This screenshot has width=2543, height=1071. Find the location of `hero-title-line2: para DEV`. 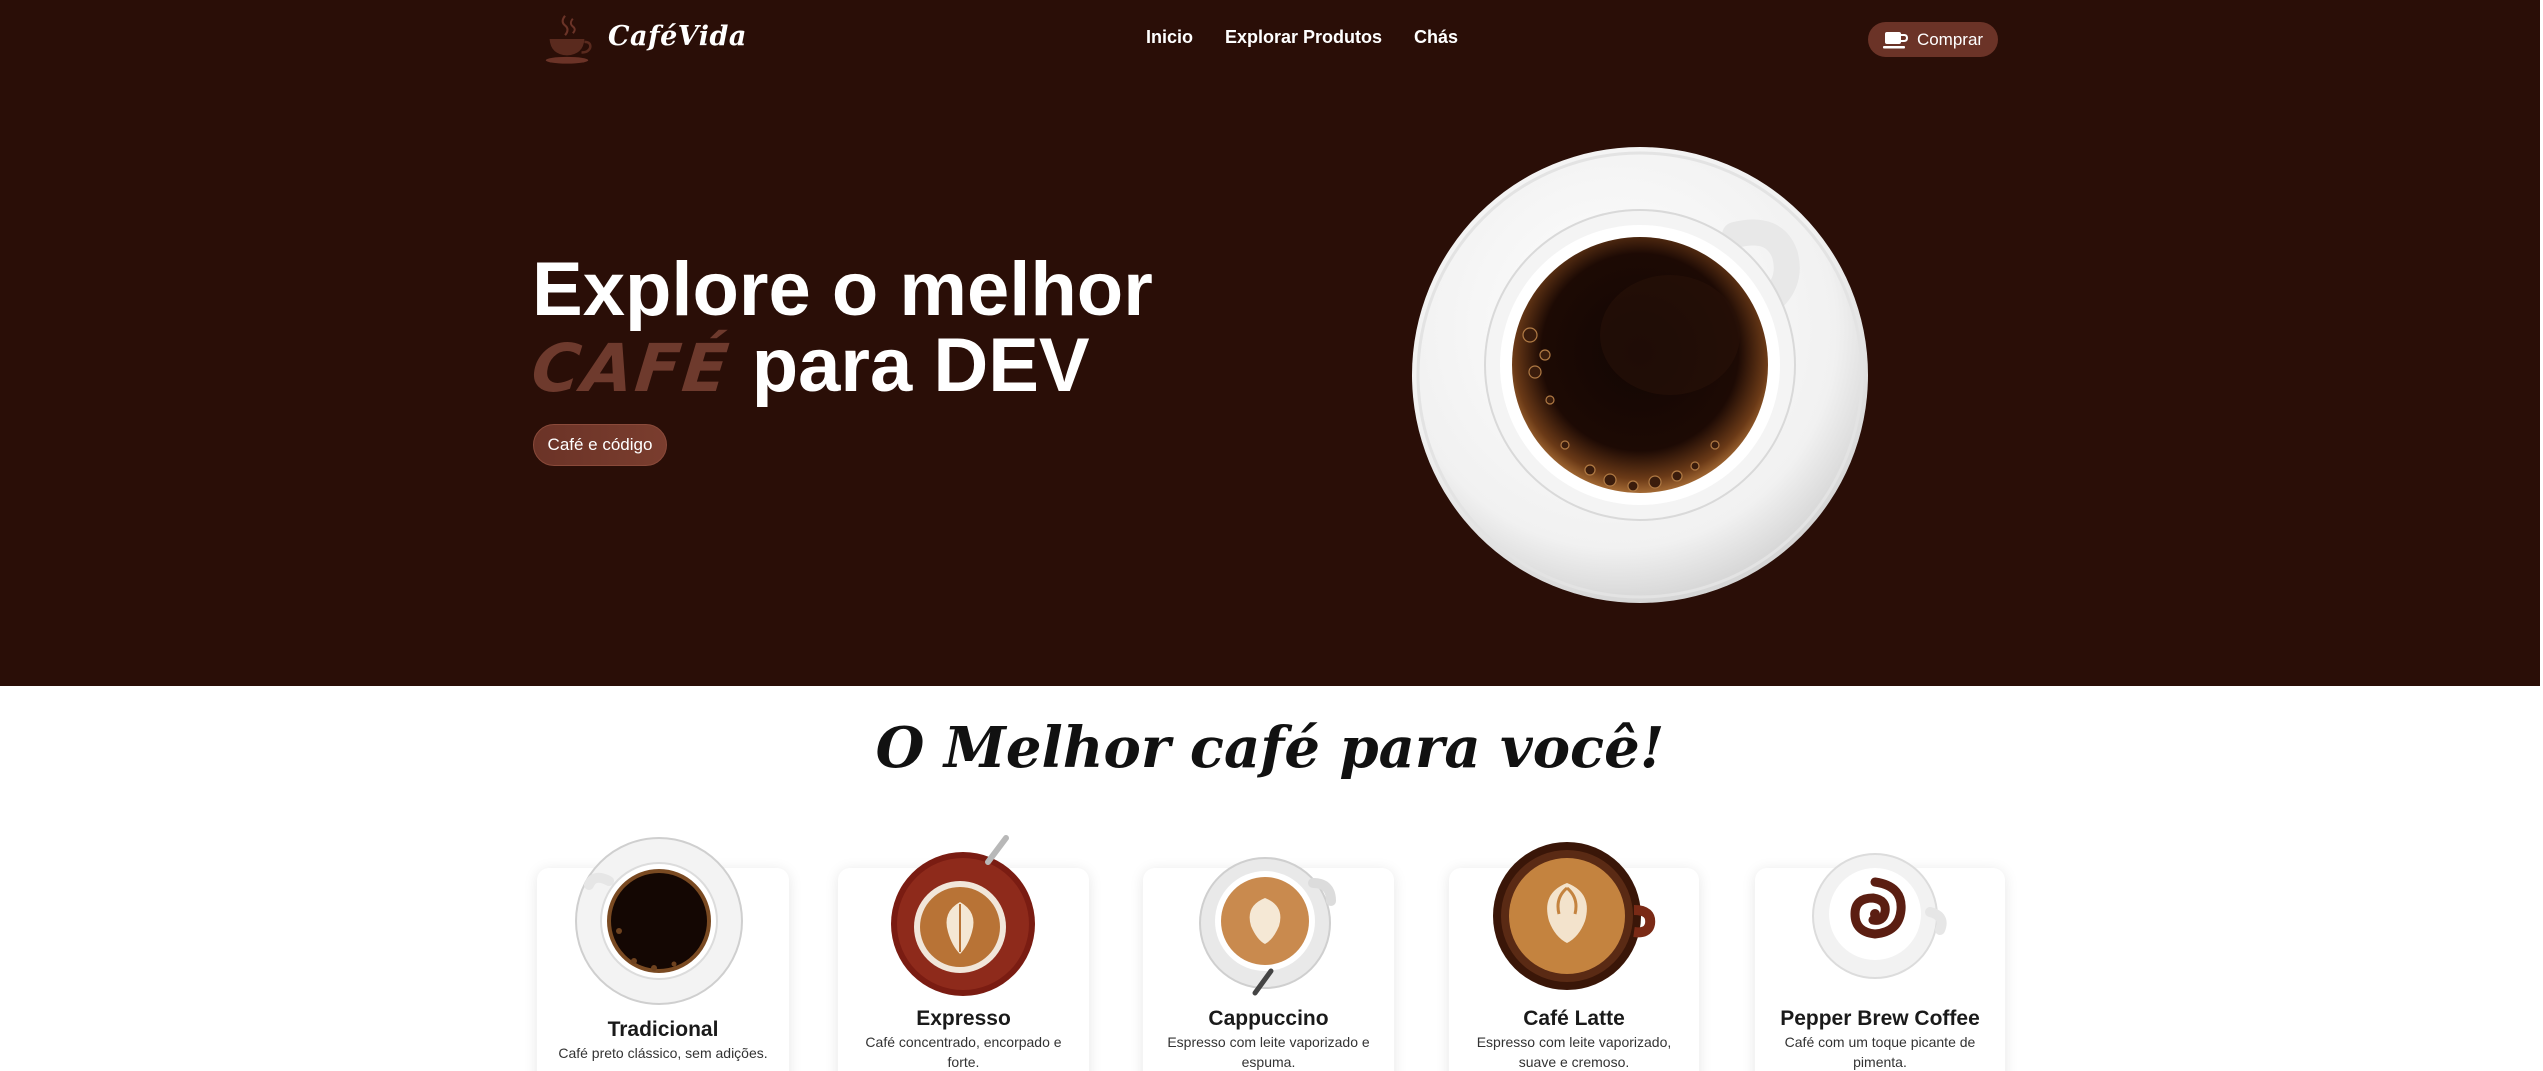

hero-title-line2: para DEV is located at coordinates (920, 365).